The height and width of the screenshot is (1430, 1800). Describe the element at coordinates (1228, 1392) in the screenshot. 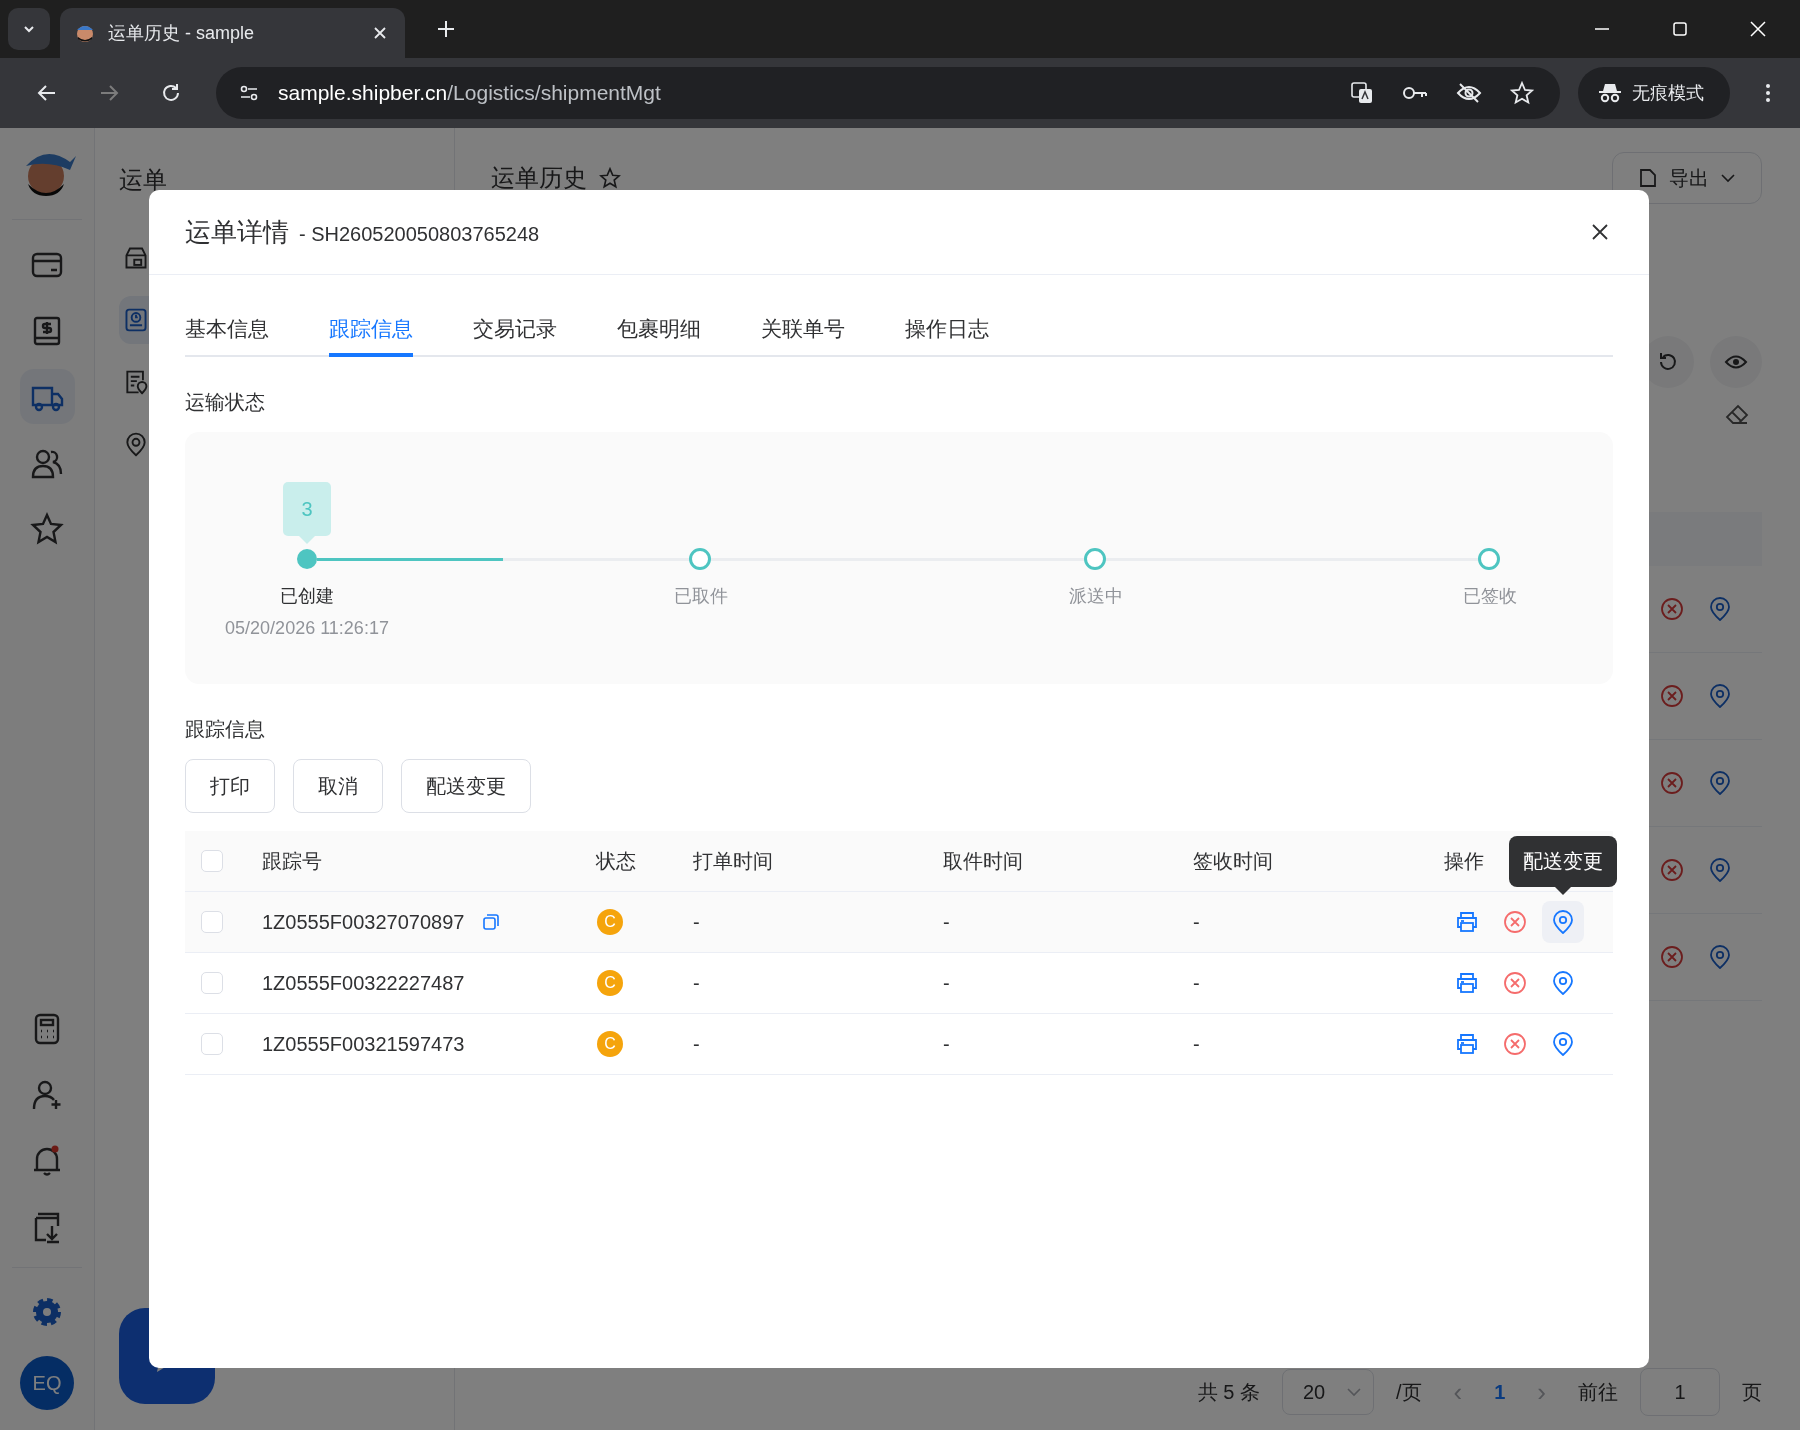

I see `total-count: 共 5 条` at that location.